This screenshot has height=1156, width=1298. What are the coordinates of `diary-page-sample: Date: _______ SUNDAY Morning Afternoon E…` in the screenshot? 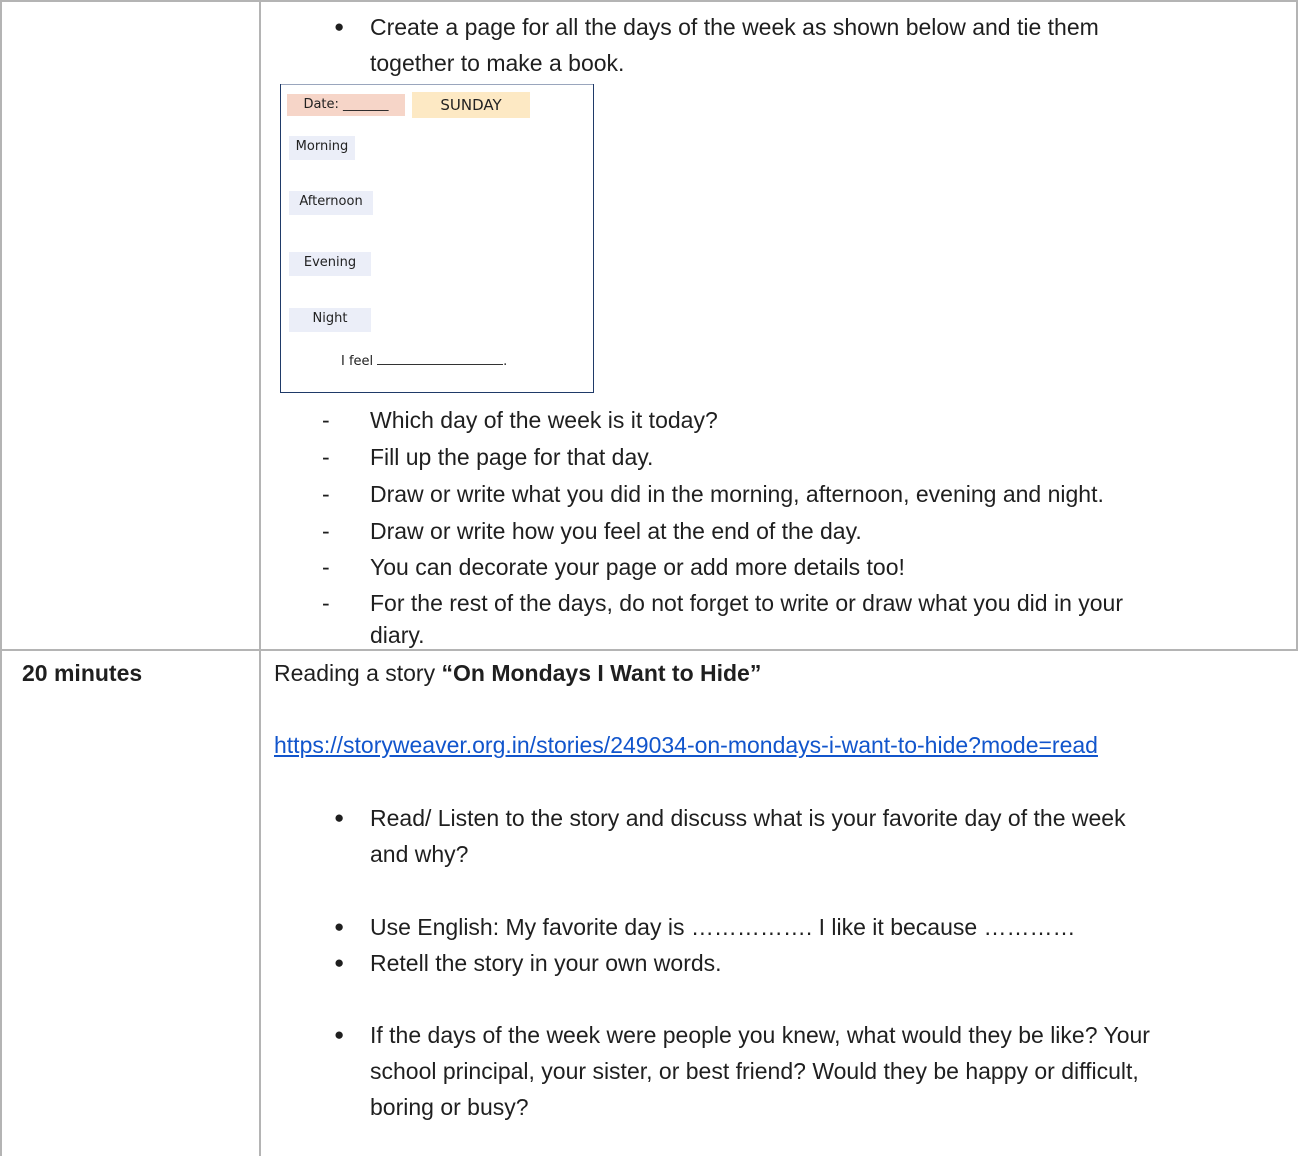 It's located at (437, 238).